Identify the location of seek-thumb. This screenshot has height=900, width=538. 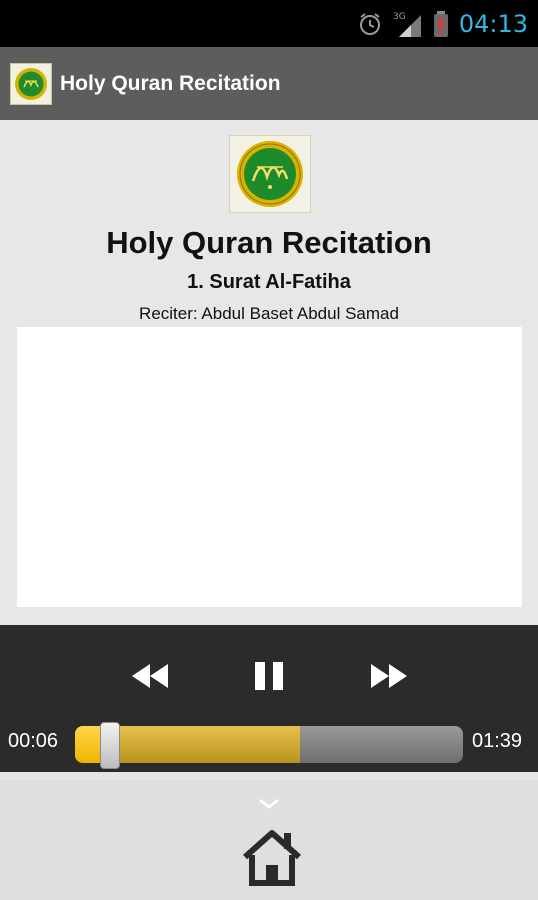
(109, 745).